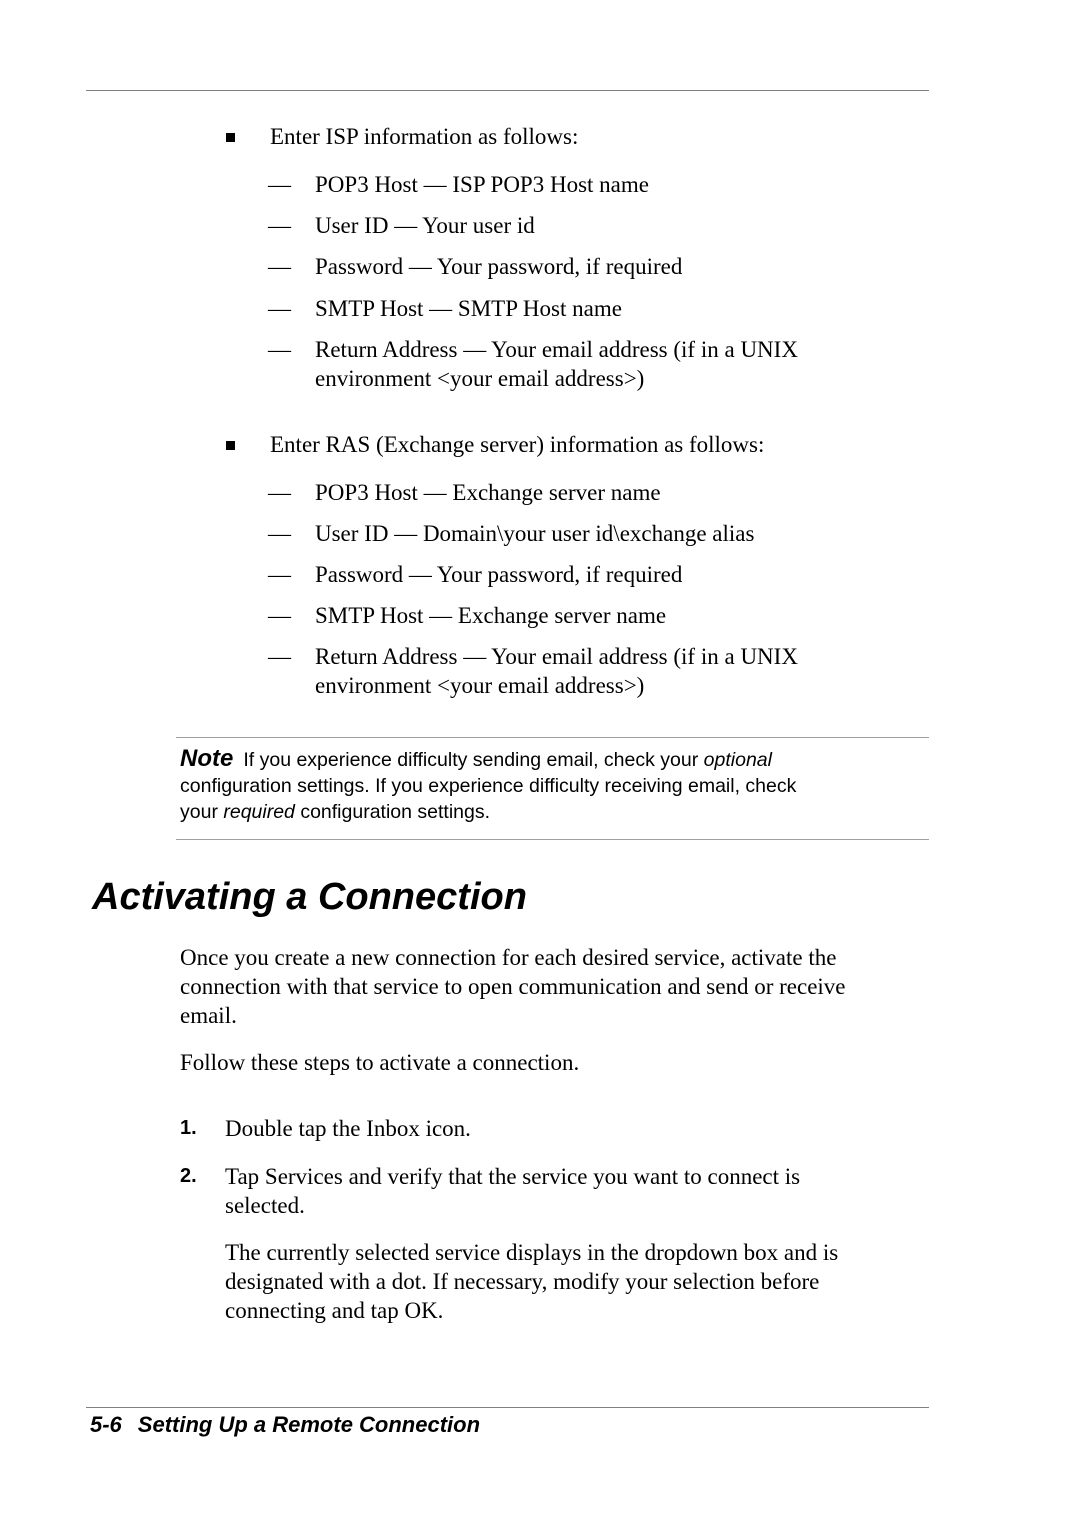 This screenshot has height=1530, width=1080. I want to click on note-top-rule, so click(552, 737).